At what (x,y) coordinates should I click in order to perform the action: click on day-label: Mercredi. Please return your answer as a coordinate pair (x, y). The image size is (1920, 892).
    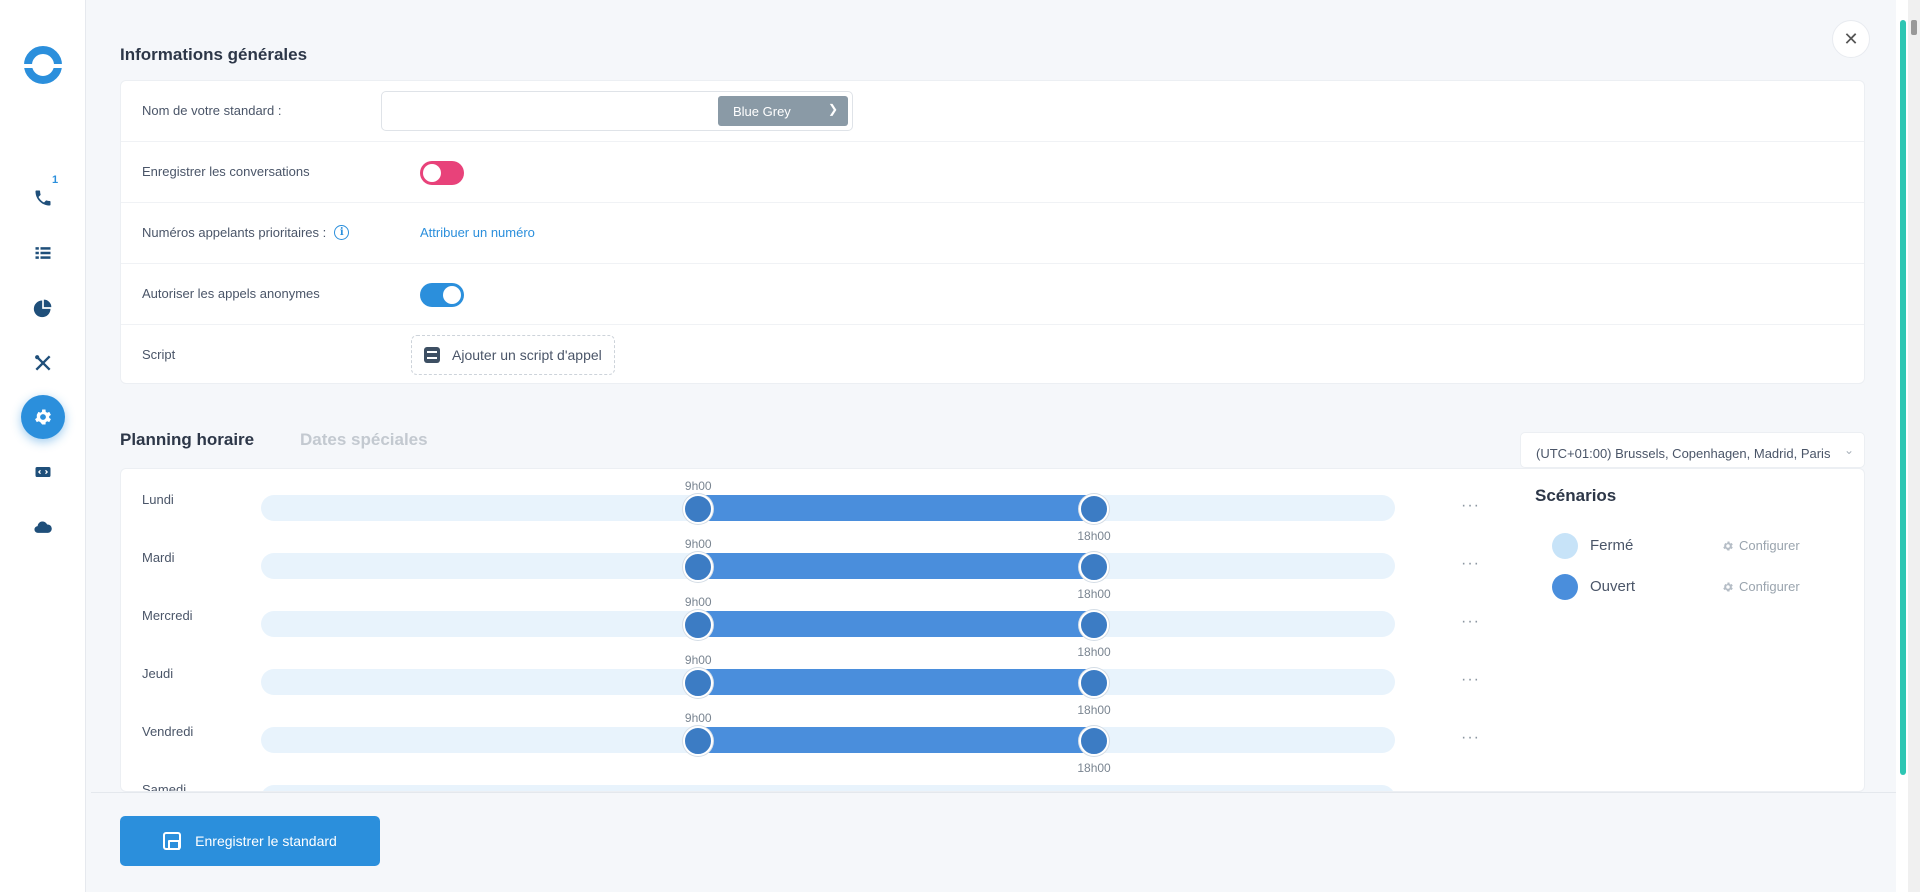
    Looking at the image, I should click on (167, 615).